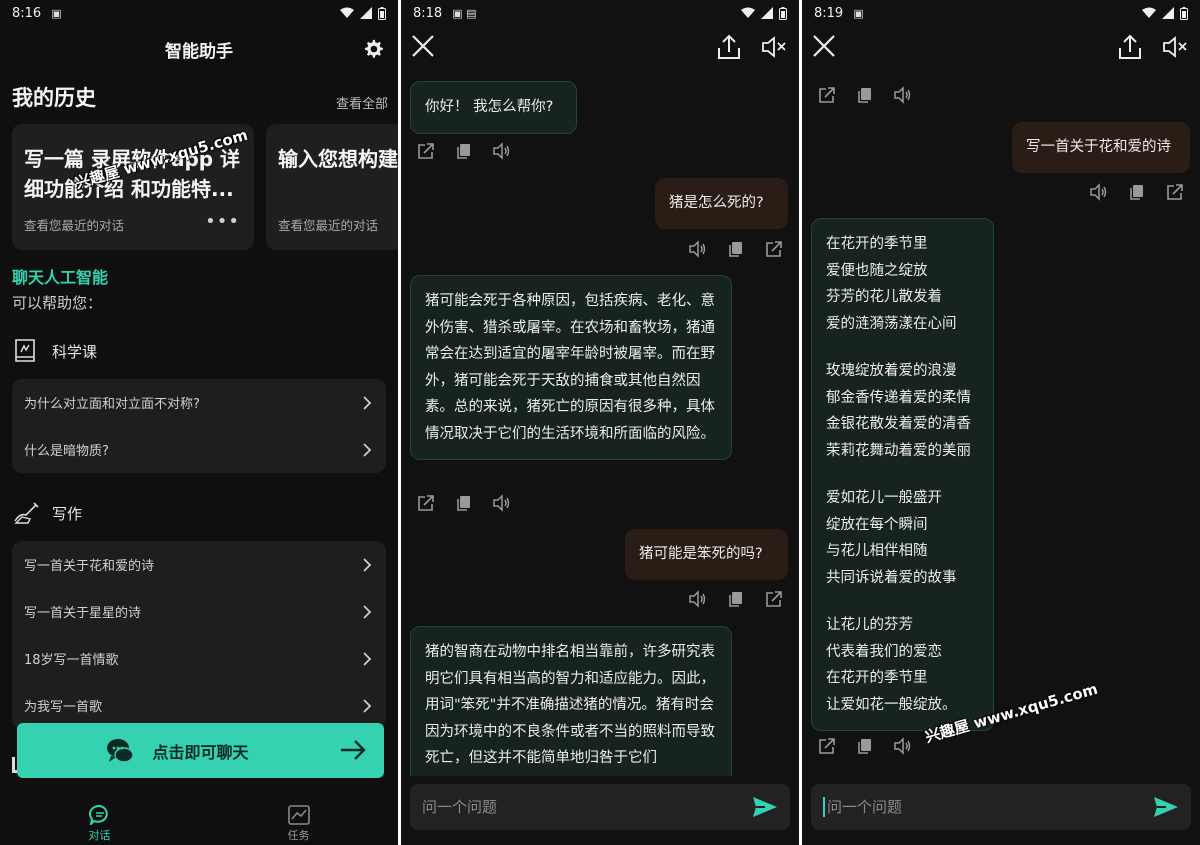 The height and width of the screenshot is (845, 1200). Describe the element at coordinates (199, 449) in the screenshot. I see `list-item: 什么是暗物质?` at that location.